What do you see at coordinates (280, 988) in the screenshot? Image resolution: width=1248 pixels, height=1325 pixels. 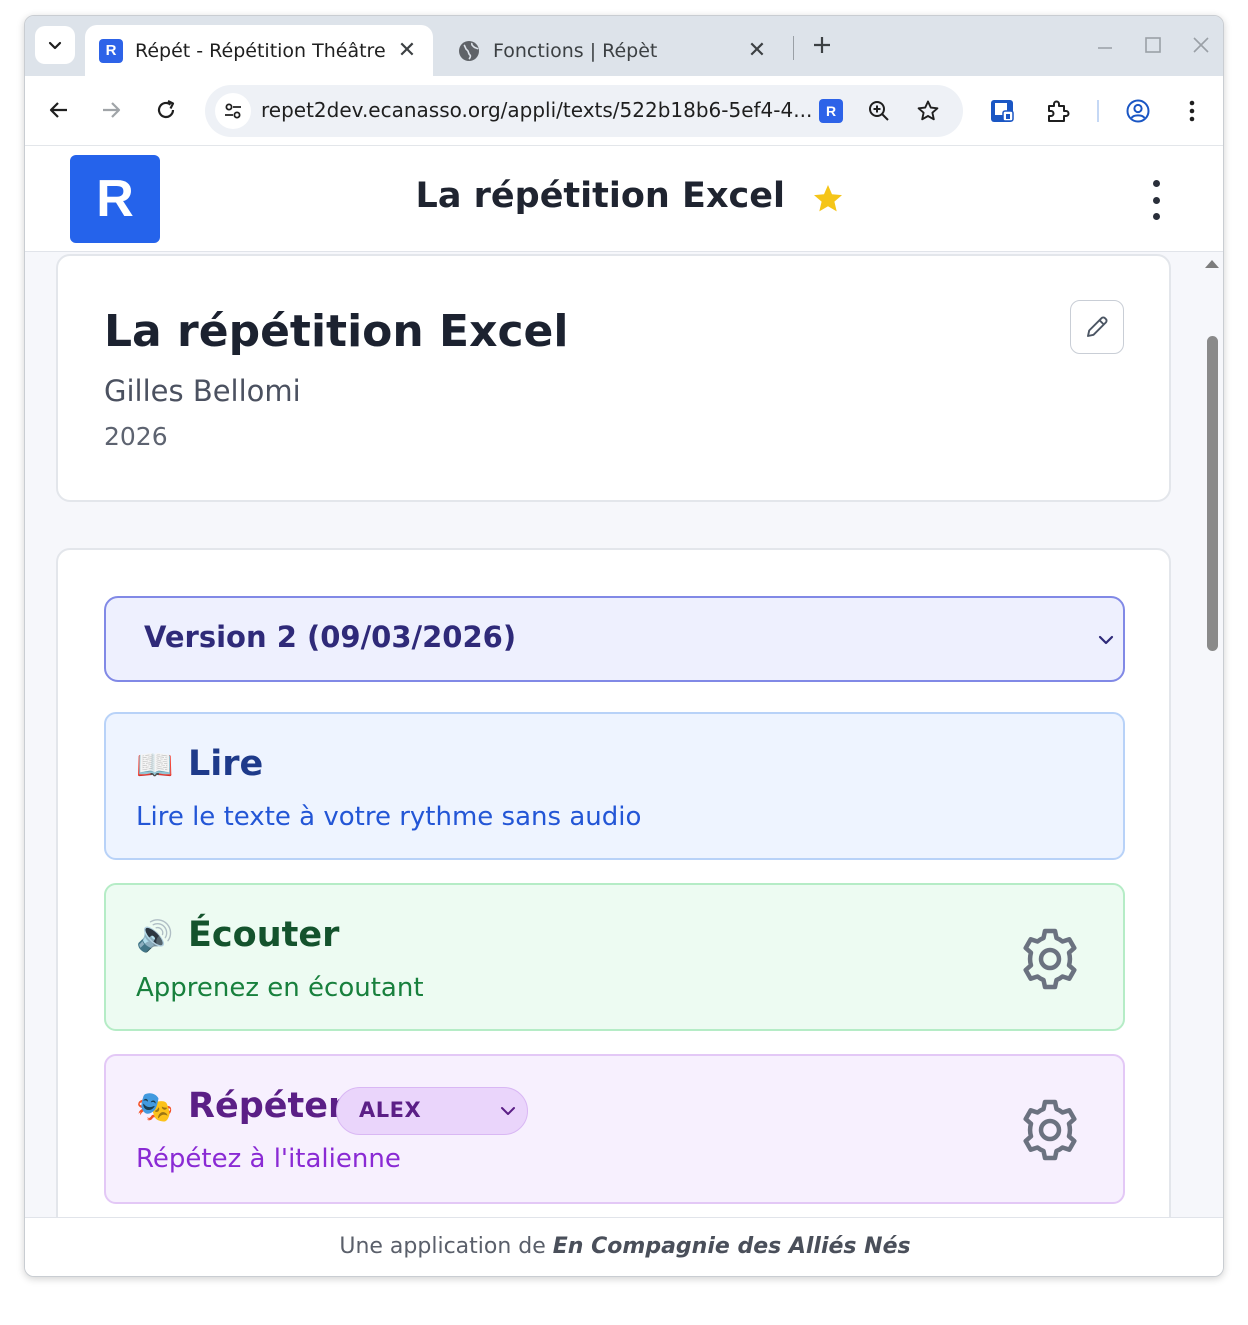 I see `mode-listen-description: Apprenez en écoutant` at bounding box center [280, 988].